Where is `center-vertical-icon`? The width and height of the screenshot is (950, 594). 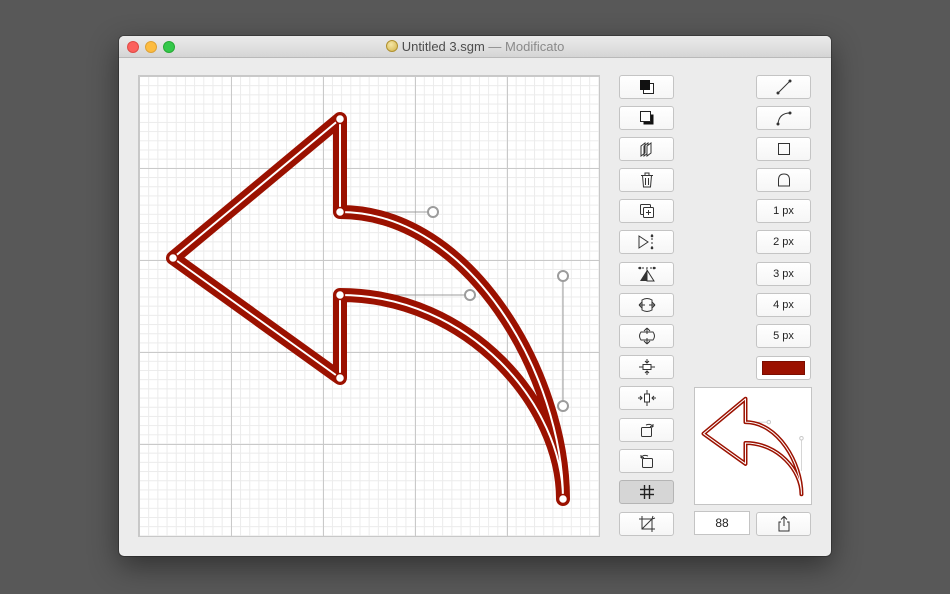
center-vertical-icon is located at coordinates (646, 367).